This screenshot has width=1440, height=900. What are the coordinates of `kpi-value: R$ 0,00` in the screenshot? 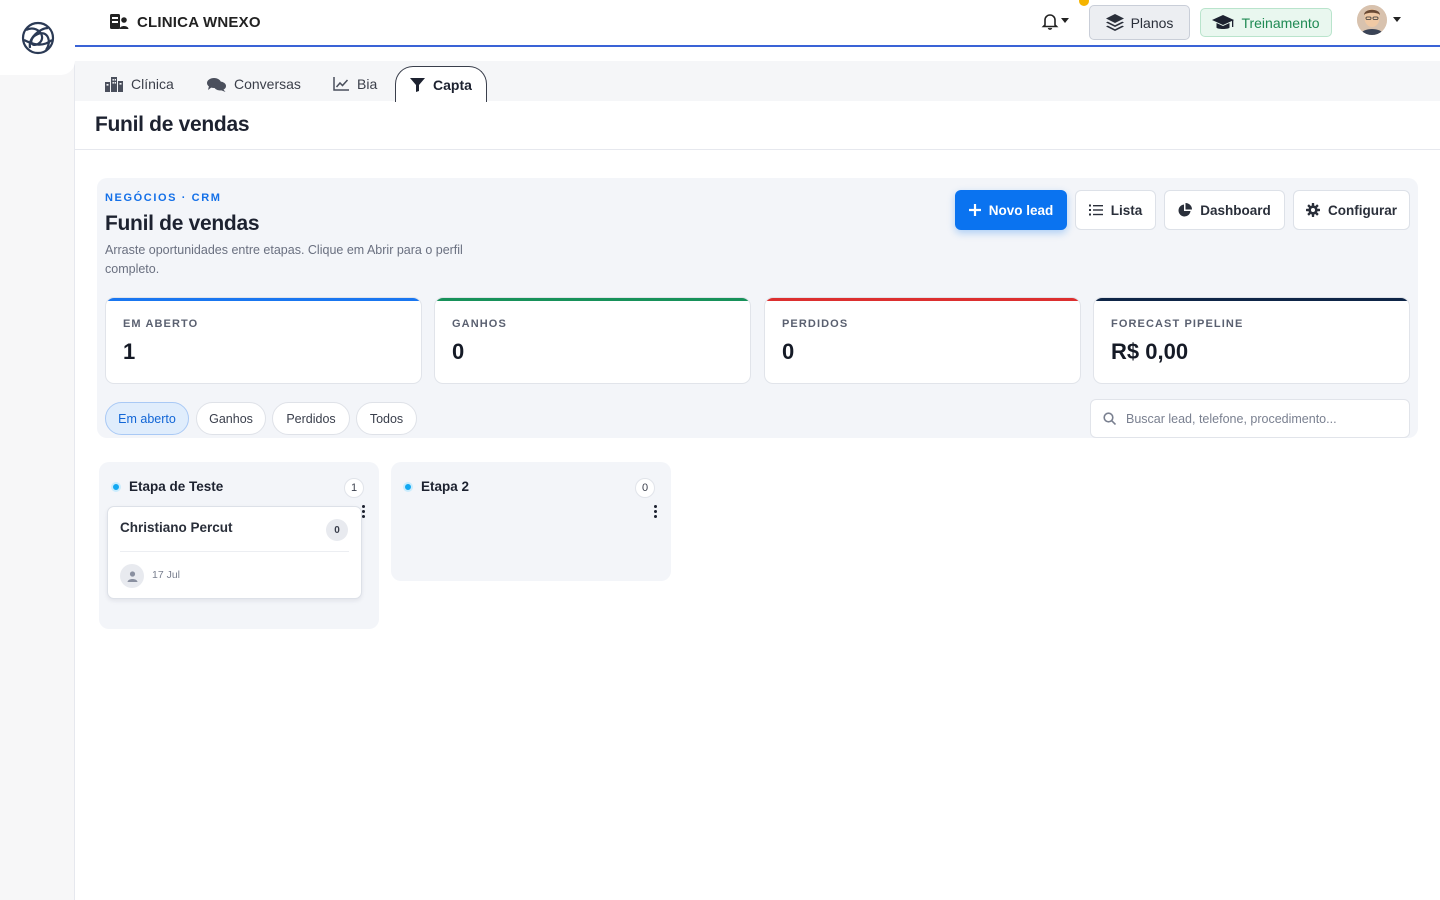 It's located at (1150, 351).